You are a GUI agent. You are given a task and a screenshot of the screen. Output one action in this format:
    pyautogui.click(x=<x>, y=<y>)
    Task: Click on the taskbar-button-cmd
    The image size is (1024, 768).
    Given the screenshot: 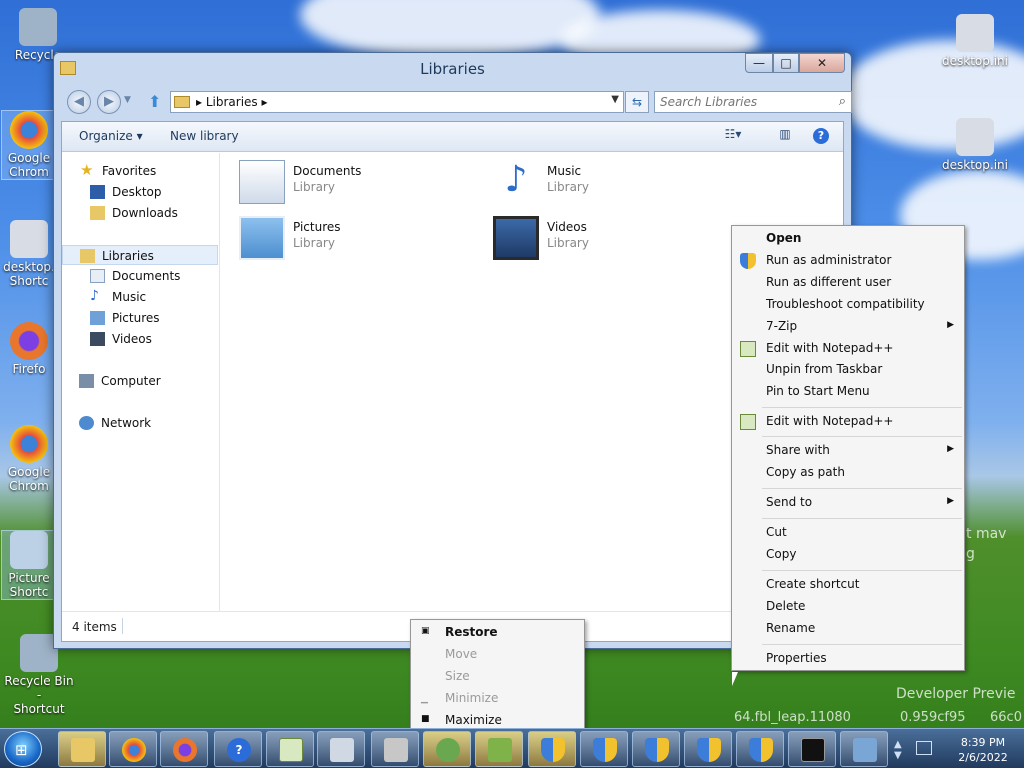 What is the action you would take?
    pyautogui.click(x=812, y=749)
    